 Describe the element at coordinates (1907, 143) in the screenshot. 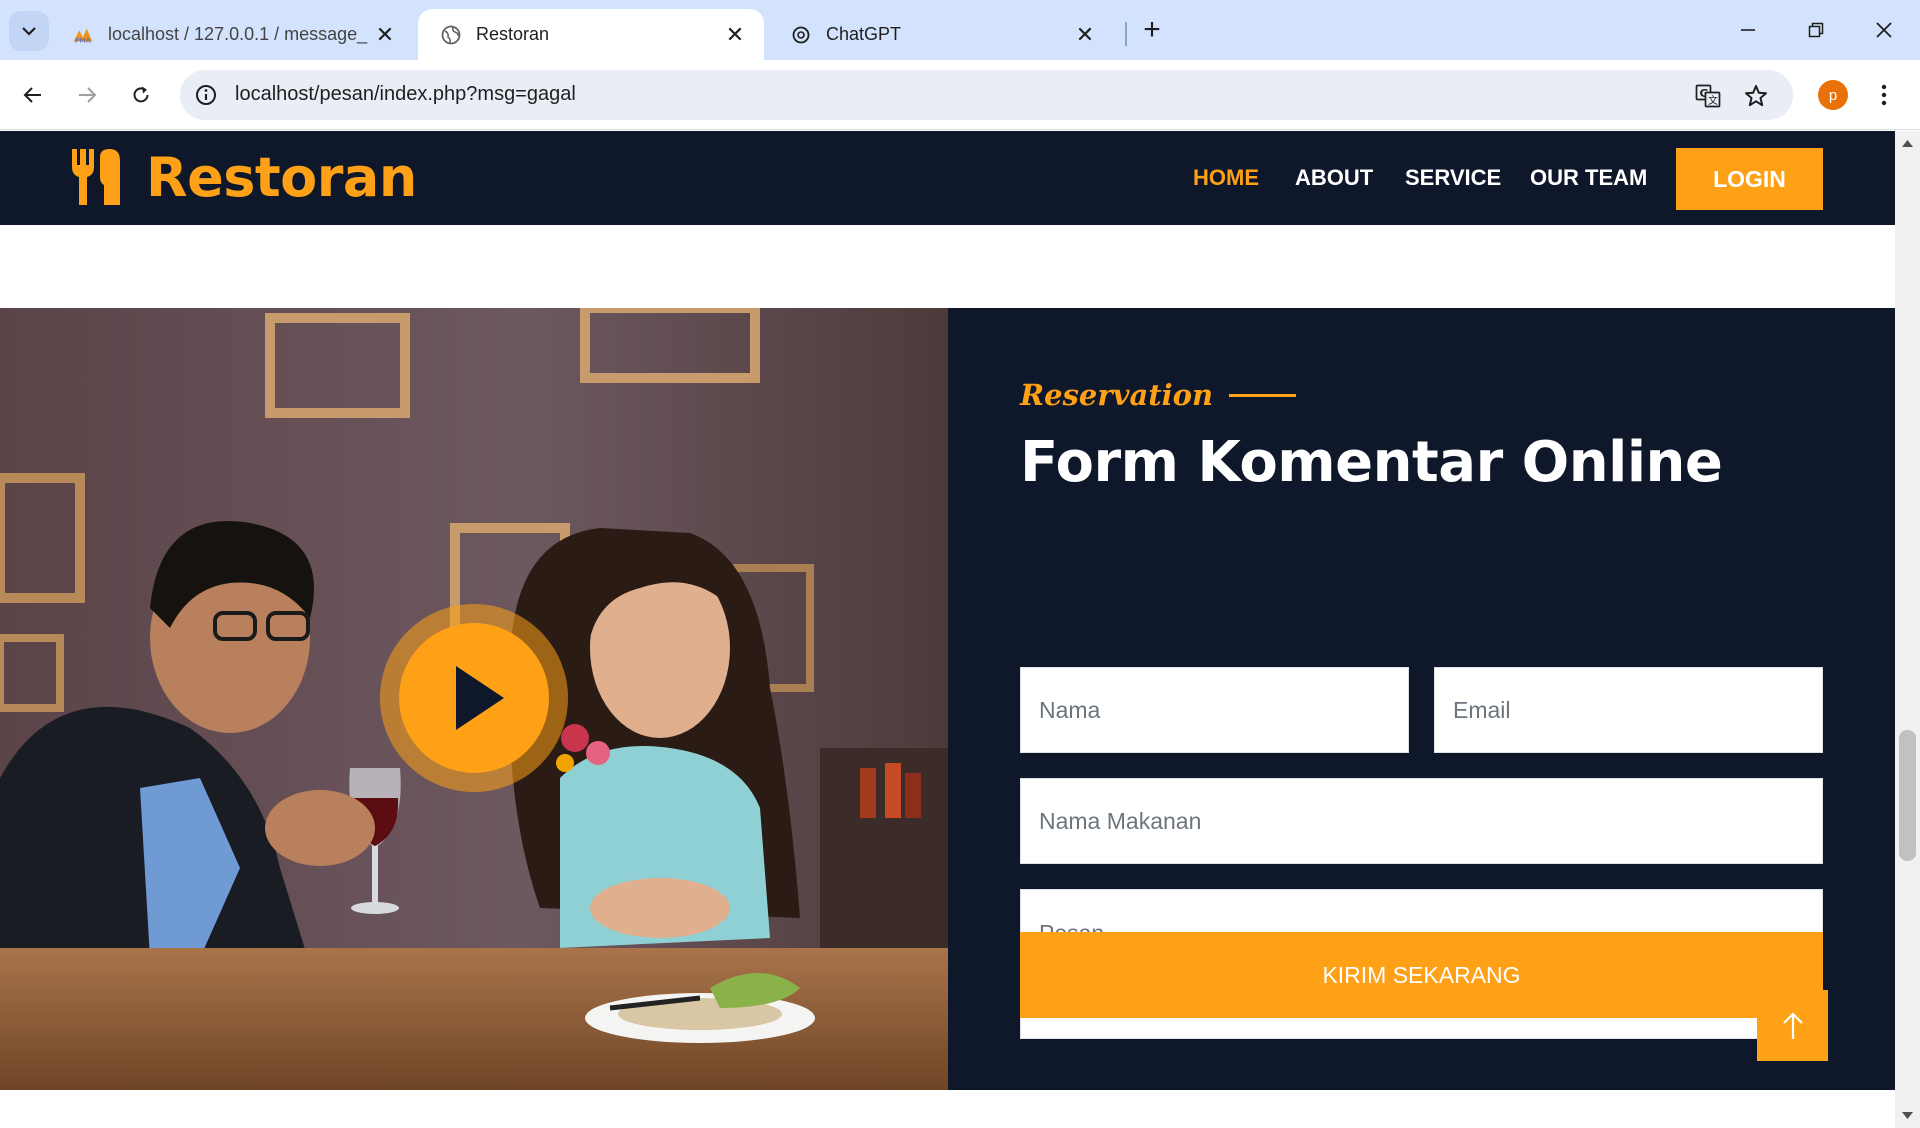

I see `scroll-up-arrow-icon` at that location.